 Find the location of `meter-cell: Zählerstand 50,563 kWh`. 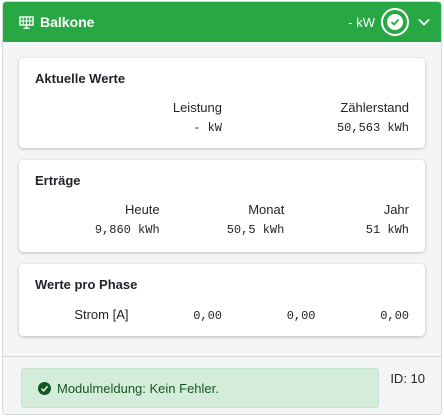

meter-cell: Zählerstand 50,563 kWh is located at coordinates (315, 117).